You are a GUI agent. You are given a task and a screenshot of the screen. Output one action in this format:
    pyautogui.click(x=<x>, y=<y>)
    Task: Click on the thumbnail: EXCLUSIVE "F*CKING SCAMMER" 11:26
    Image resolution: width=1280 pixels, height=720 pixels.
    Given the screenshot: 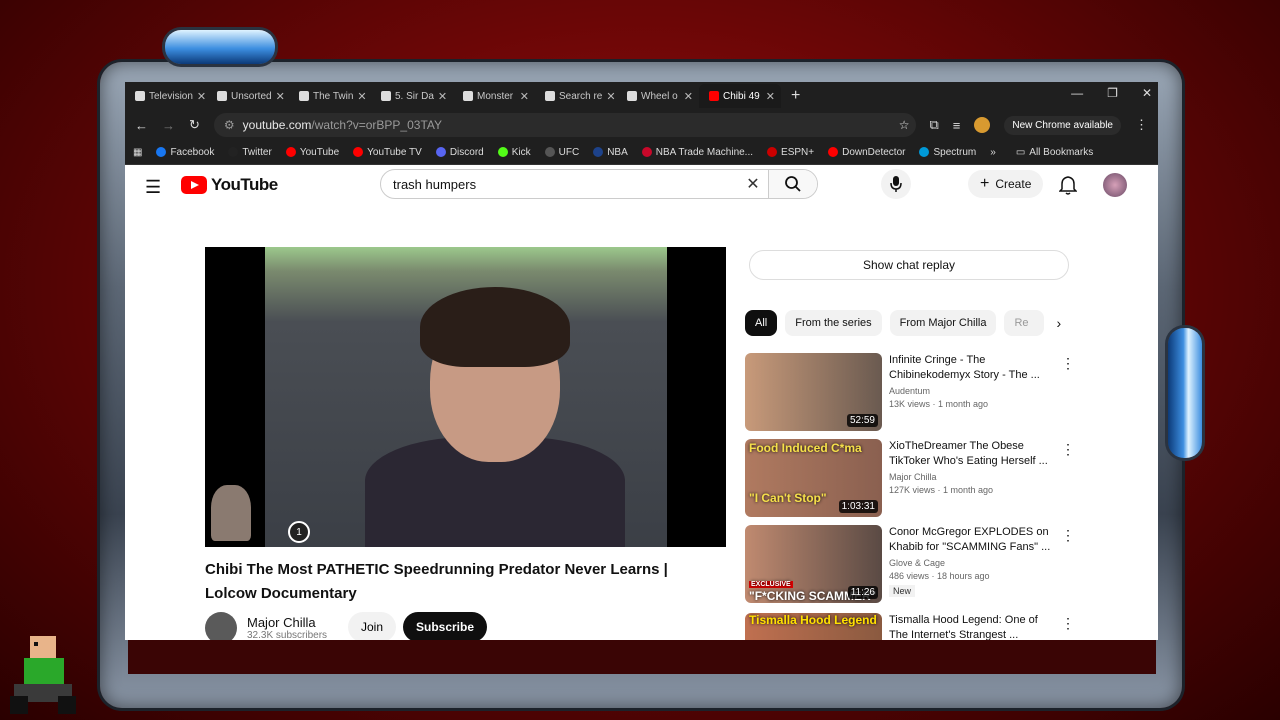 What is the action you would take?
    pyautogui.click(x=813, y=564)
    